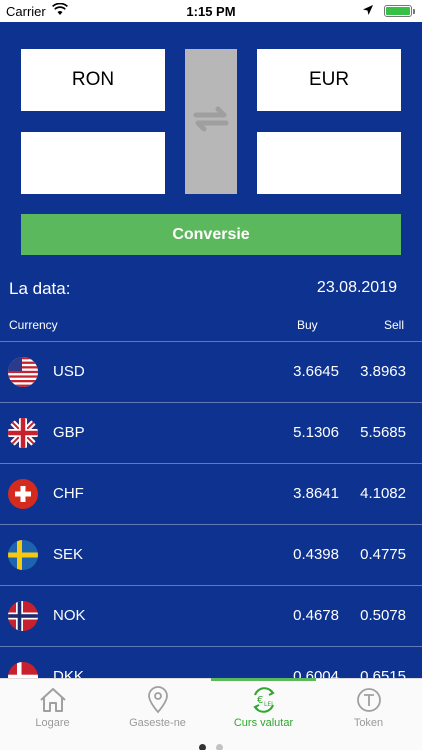 Image resolution: width=422 pixels, height=750 pixels. What do you see at coordinates (23, 433) in the screenshot?
I see `uk-flag-icon` at bounding box center [23, 433].